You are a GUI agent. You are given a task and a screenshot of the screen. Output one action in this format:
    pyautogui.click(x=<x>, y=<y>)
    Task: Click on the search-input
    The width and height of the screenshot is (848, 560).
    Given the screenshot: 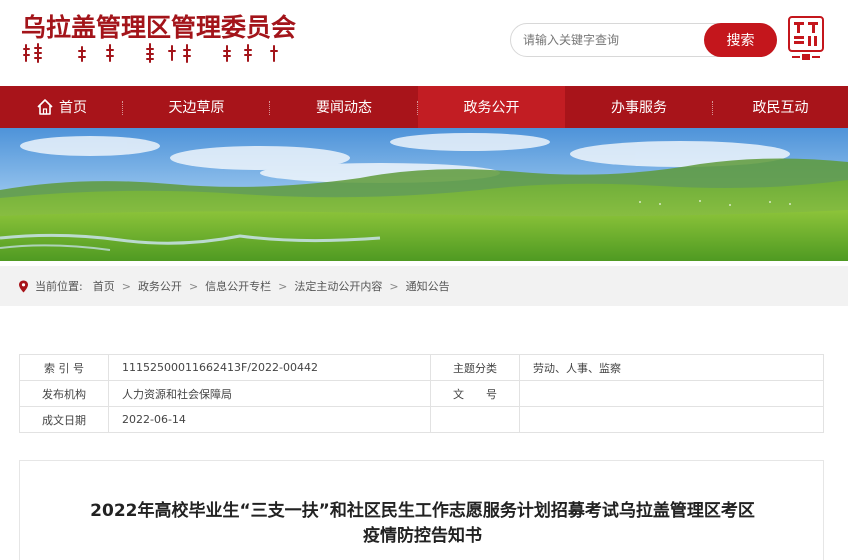 What is the action you would take?
    pyautogui.click(x=613, y=40)
    